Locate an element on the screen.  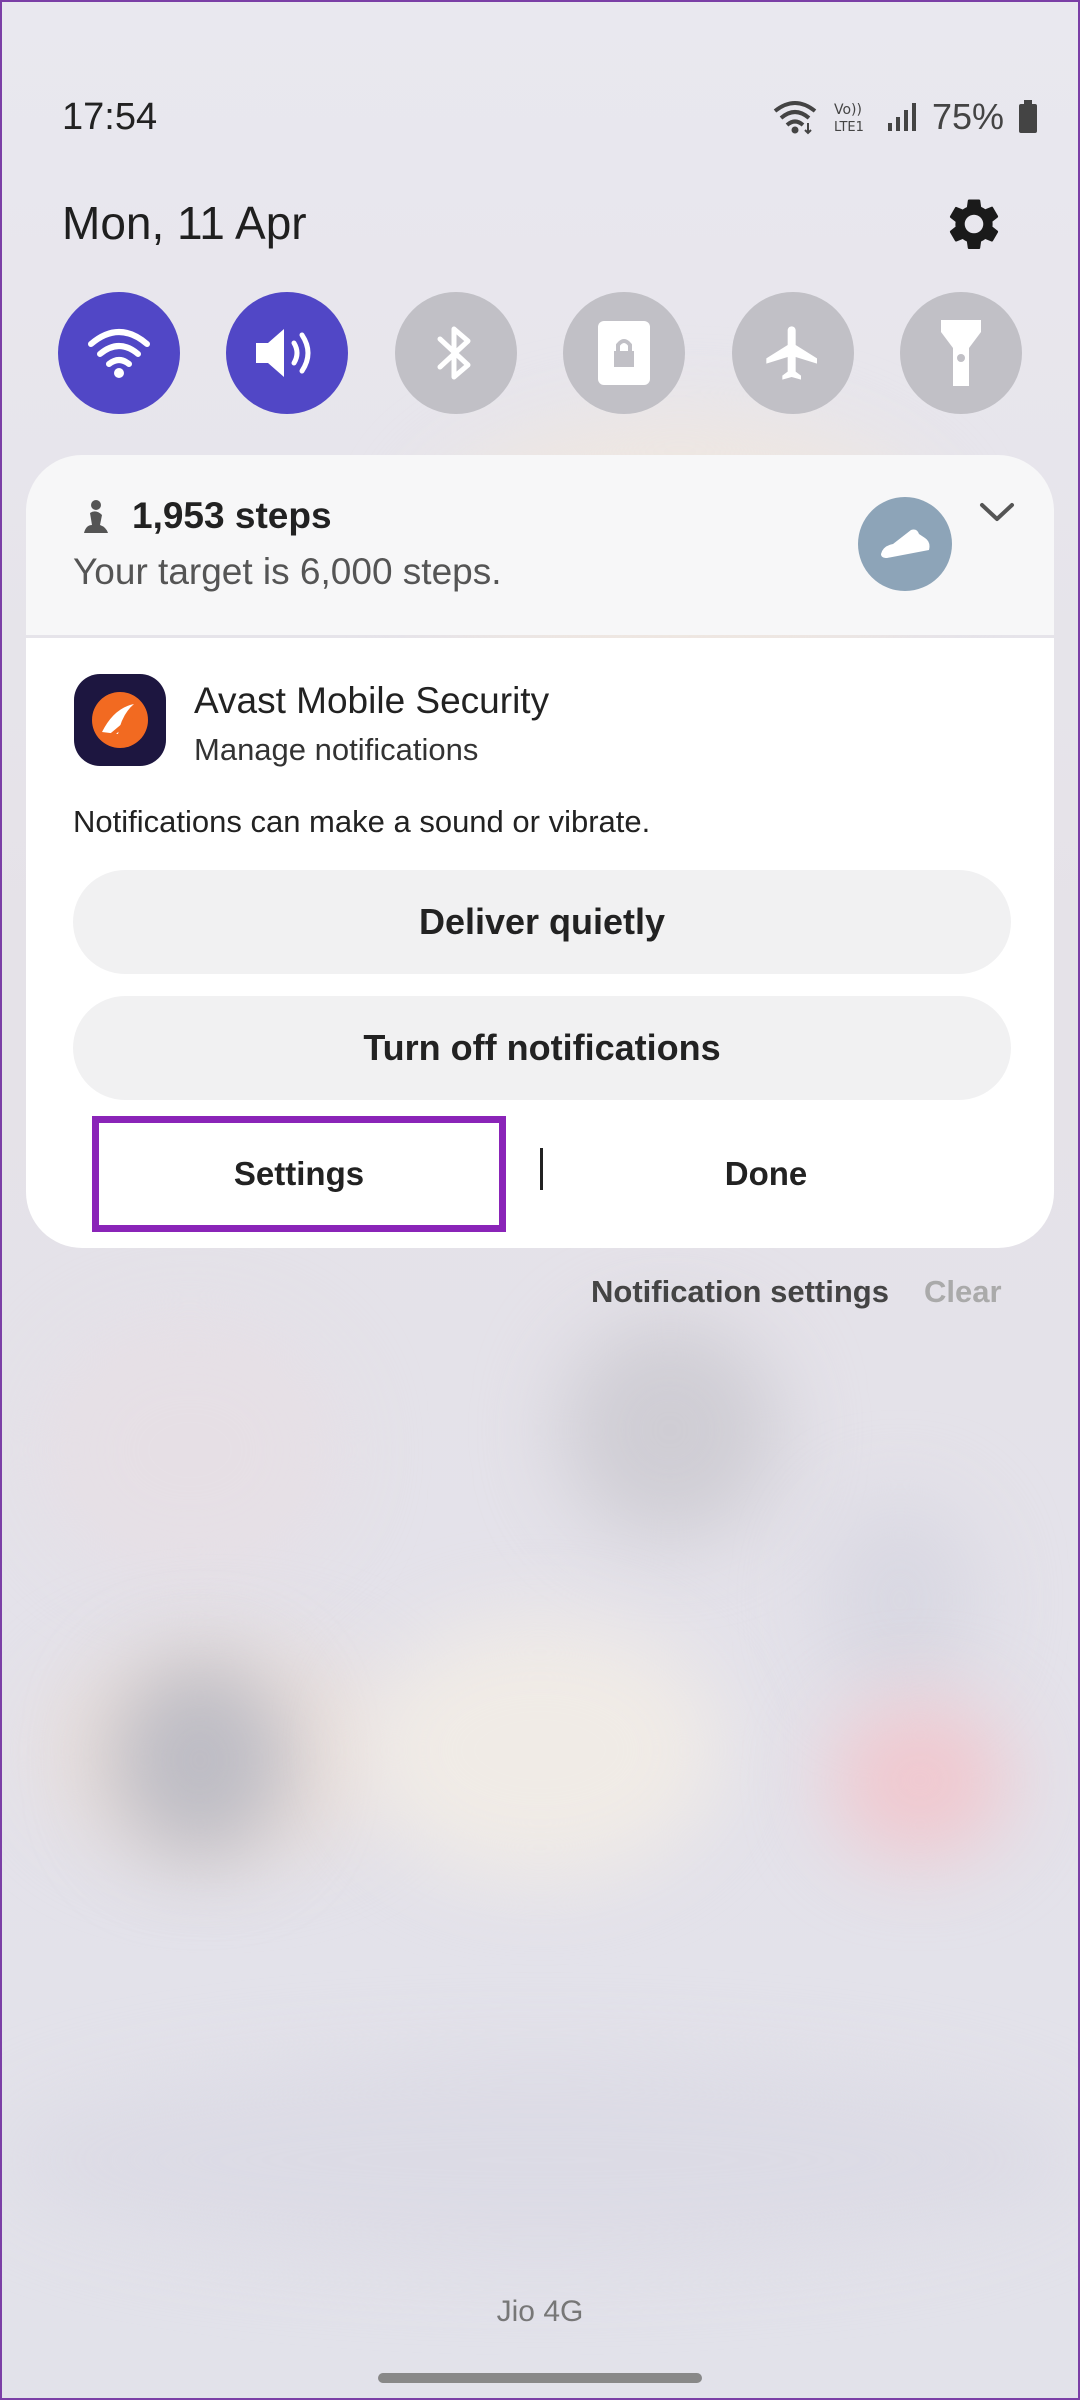
settings-gear-icon is located at coordinates (974, 224).